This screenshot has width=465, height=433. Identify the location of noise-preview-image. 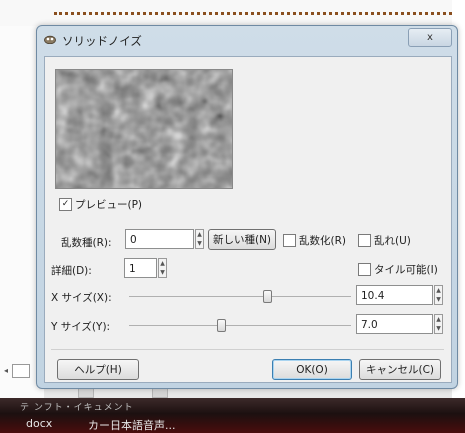
(144, 129).